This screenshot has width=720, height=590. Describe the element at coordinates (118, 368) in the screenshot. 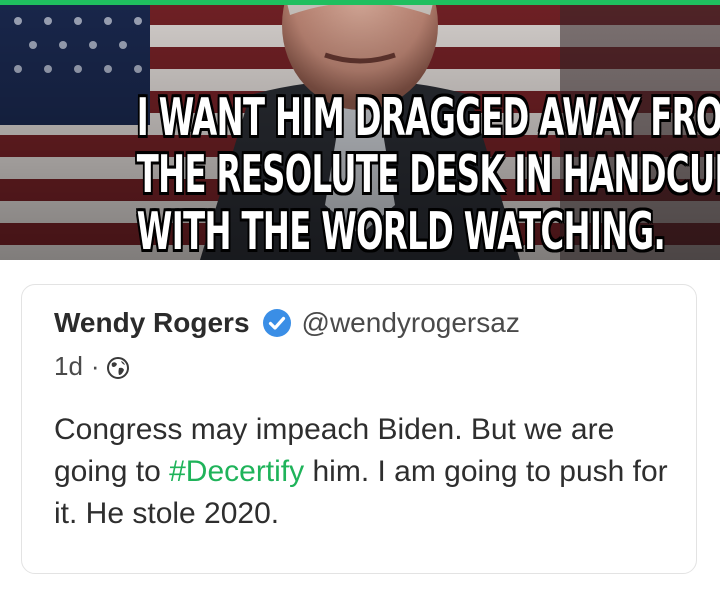

I see `globe-icon` at that location.